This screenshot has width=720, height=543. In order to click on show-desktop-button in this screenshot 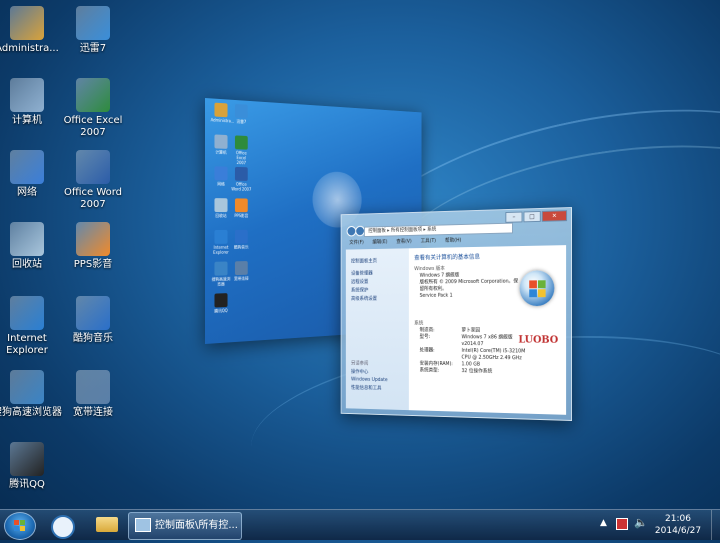, I will do `click(715, 525)`.